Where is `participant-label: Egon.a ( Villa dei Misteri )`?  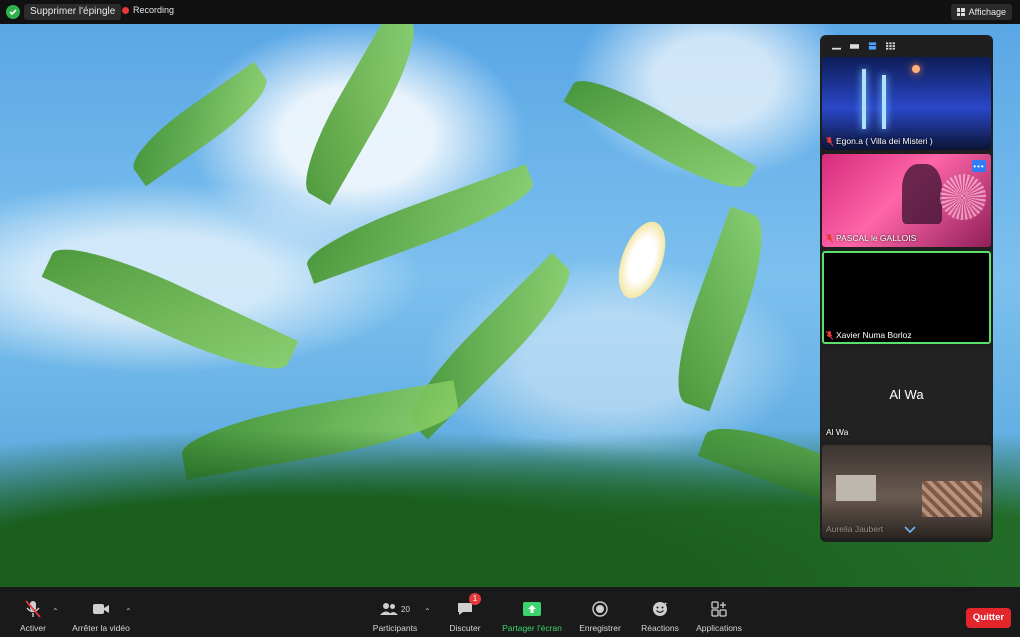 participant-label: Egon.a ( Villa dei Misteri ) is located at coordinates (879, 141).